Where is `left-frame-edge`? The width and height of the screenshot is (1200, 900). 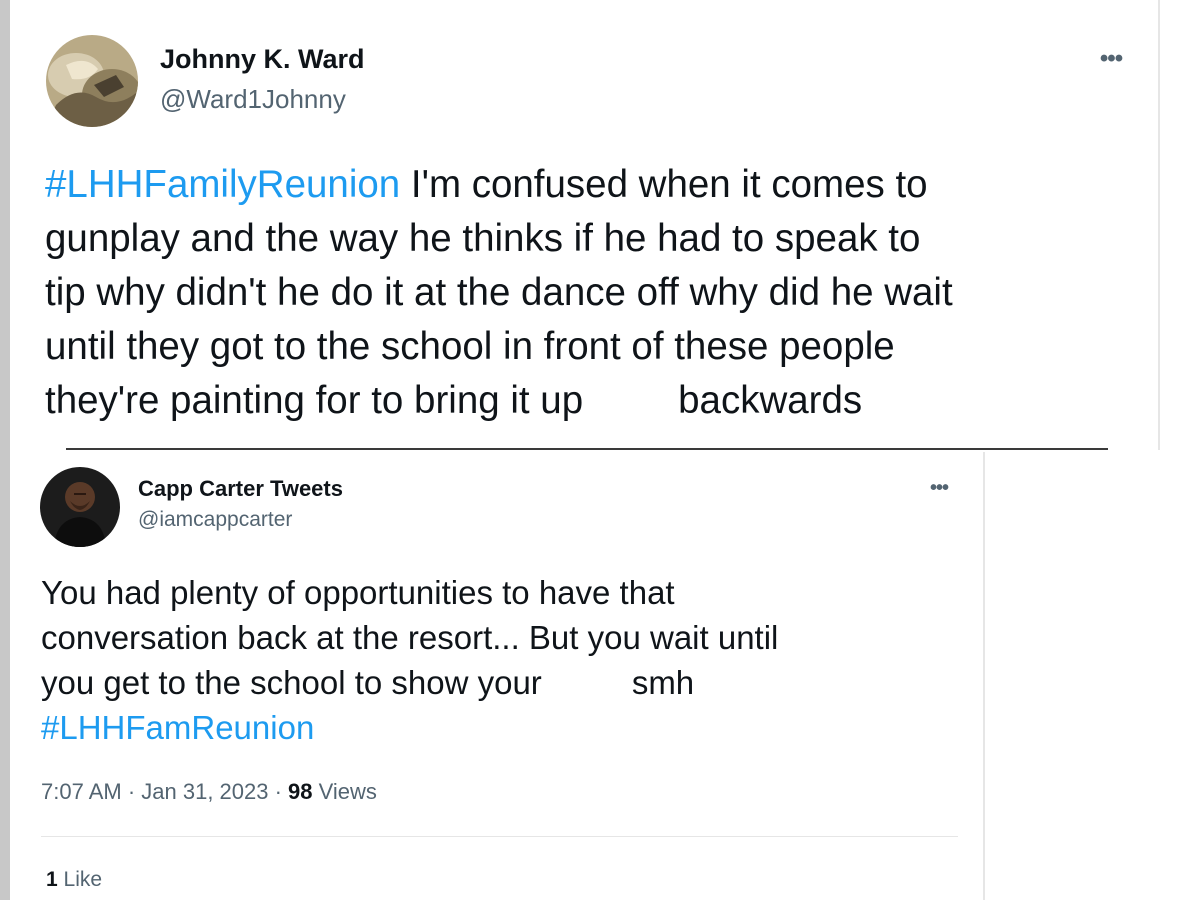 left-frame-edge is located at coordinates (5, 450).